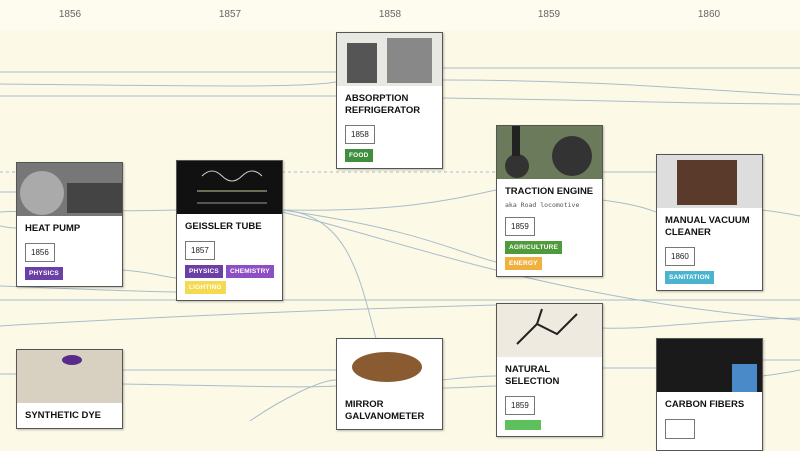 This screenshot has height=451, width=800. I want to click on card-title: Traction Engine, so click(549, 191).